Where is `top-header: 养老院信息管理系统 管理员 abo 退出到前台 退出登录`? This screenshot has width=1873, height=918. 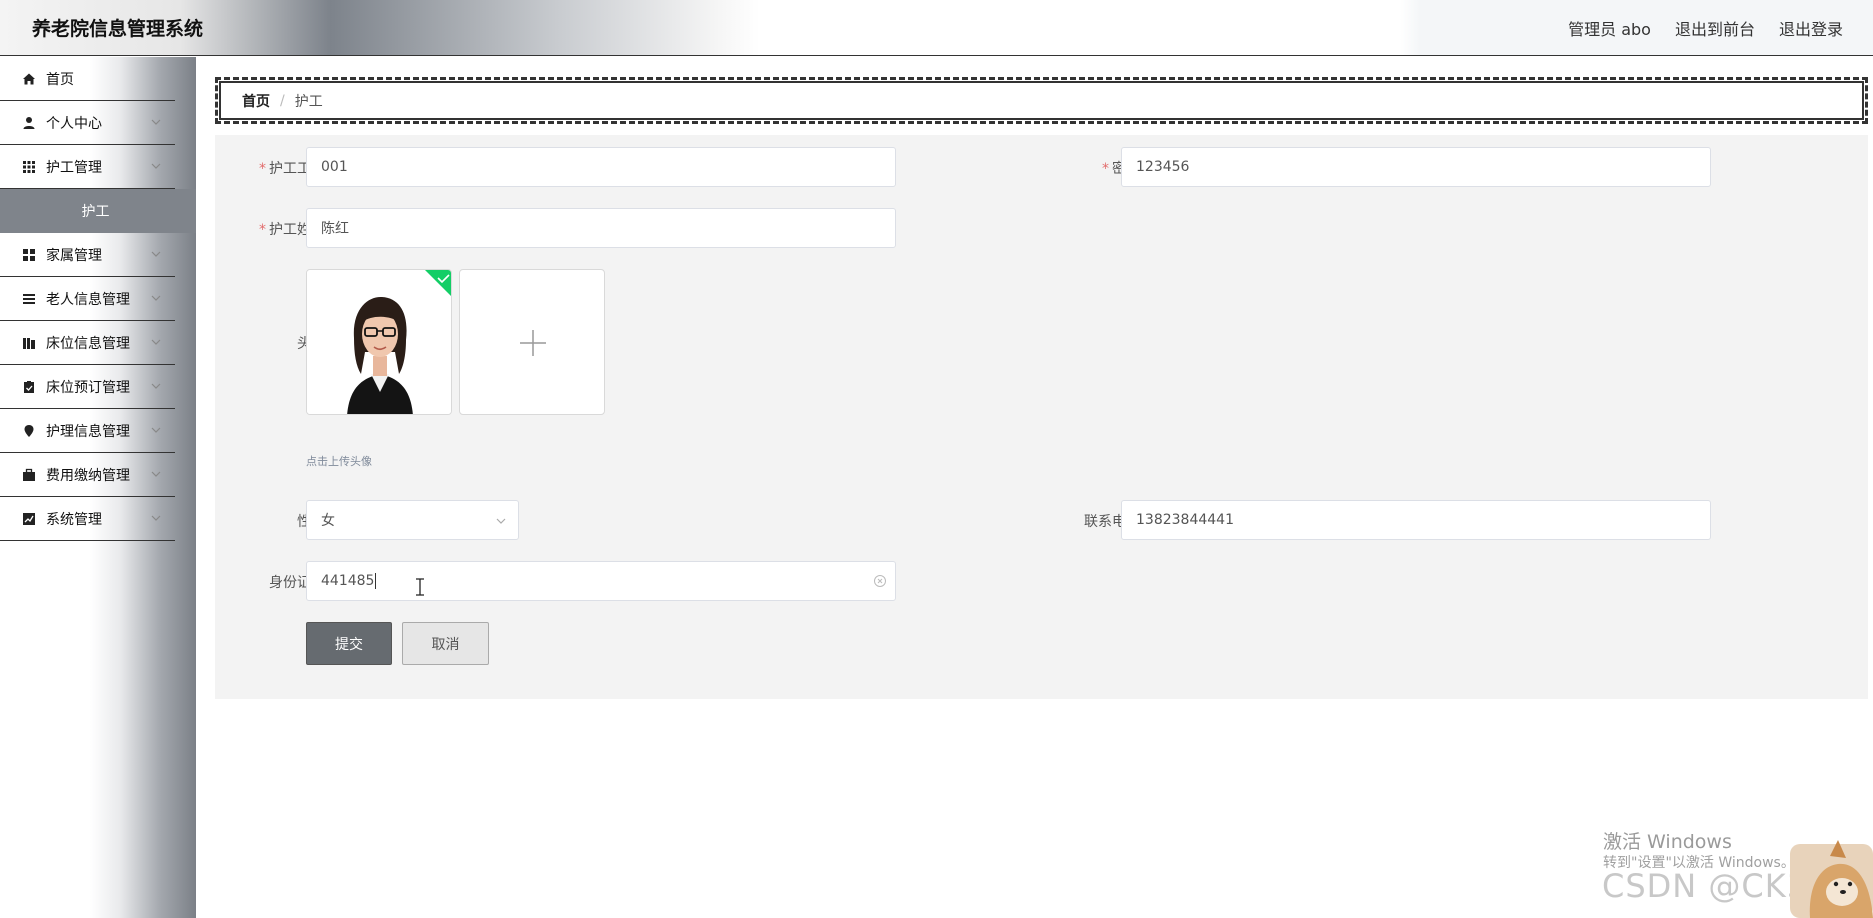 top-header: 养老院信息管理系统 管理员 abo 退出到前台 退出登录 is located at coordinates (936, 28).